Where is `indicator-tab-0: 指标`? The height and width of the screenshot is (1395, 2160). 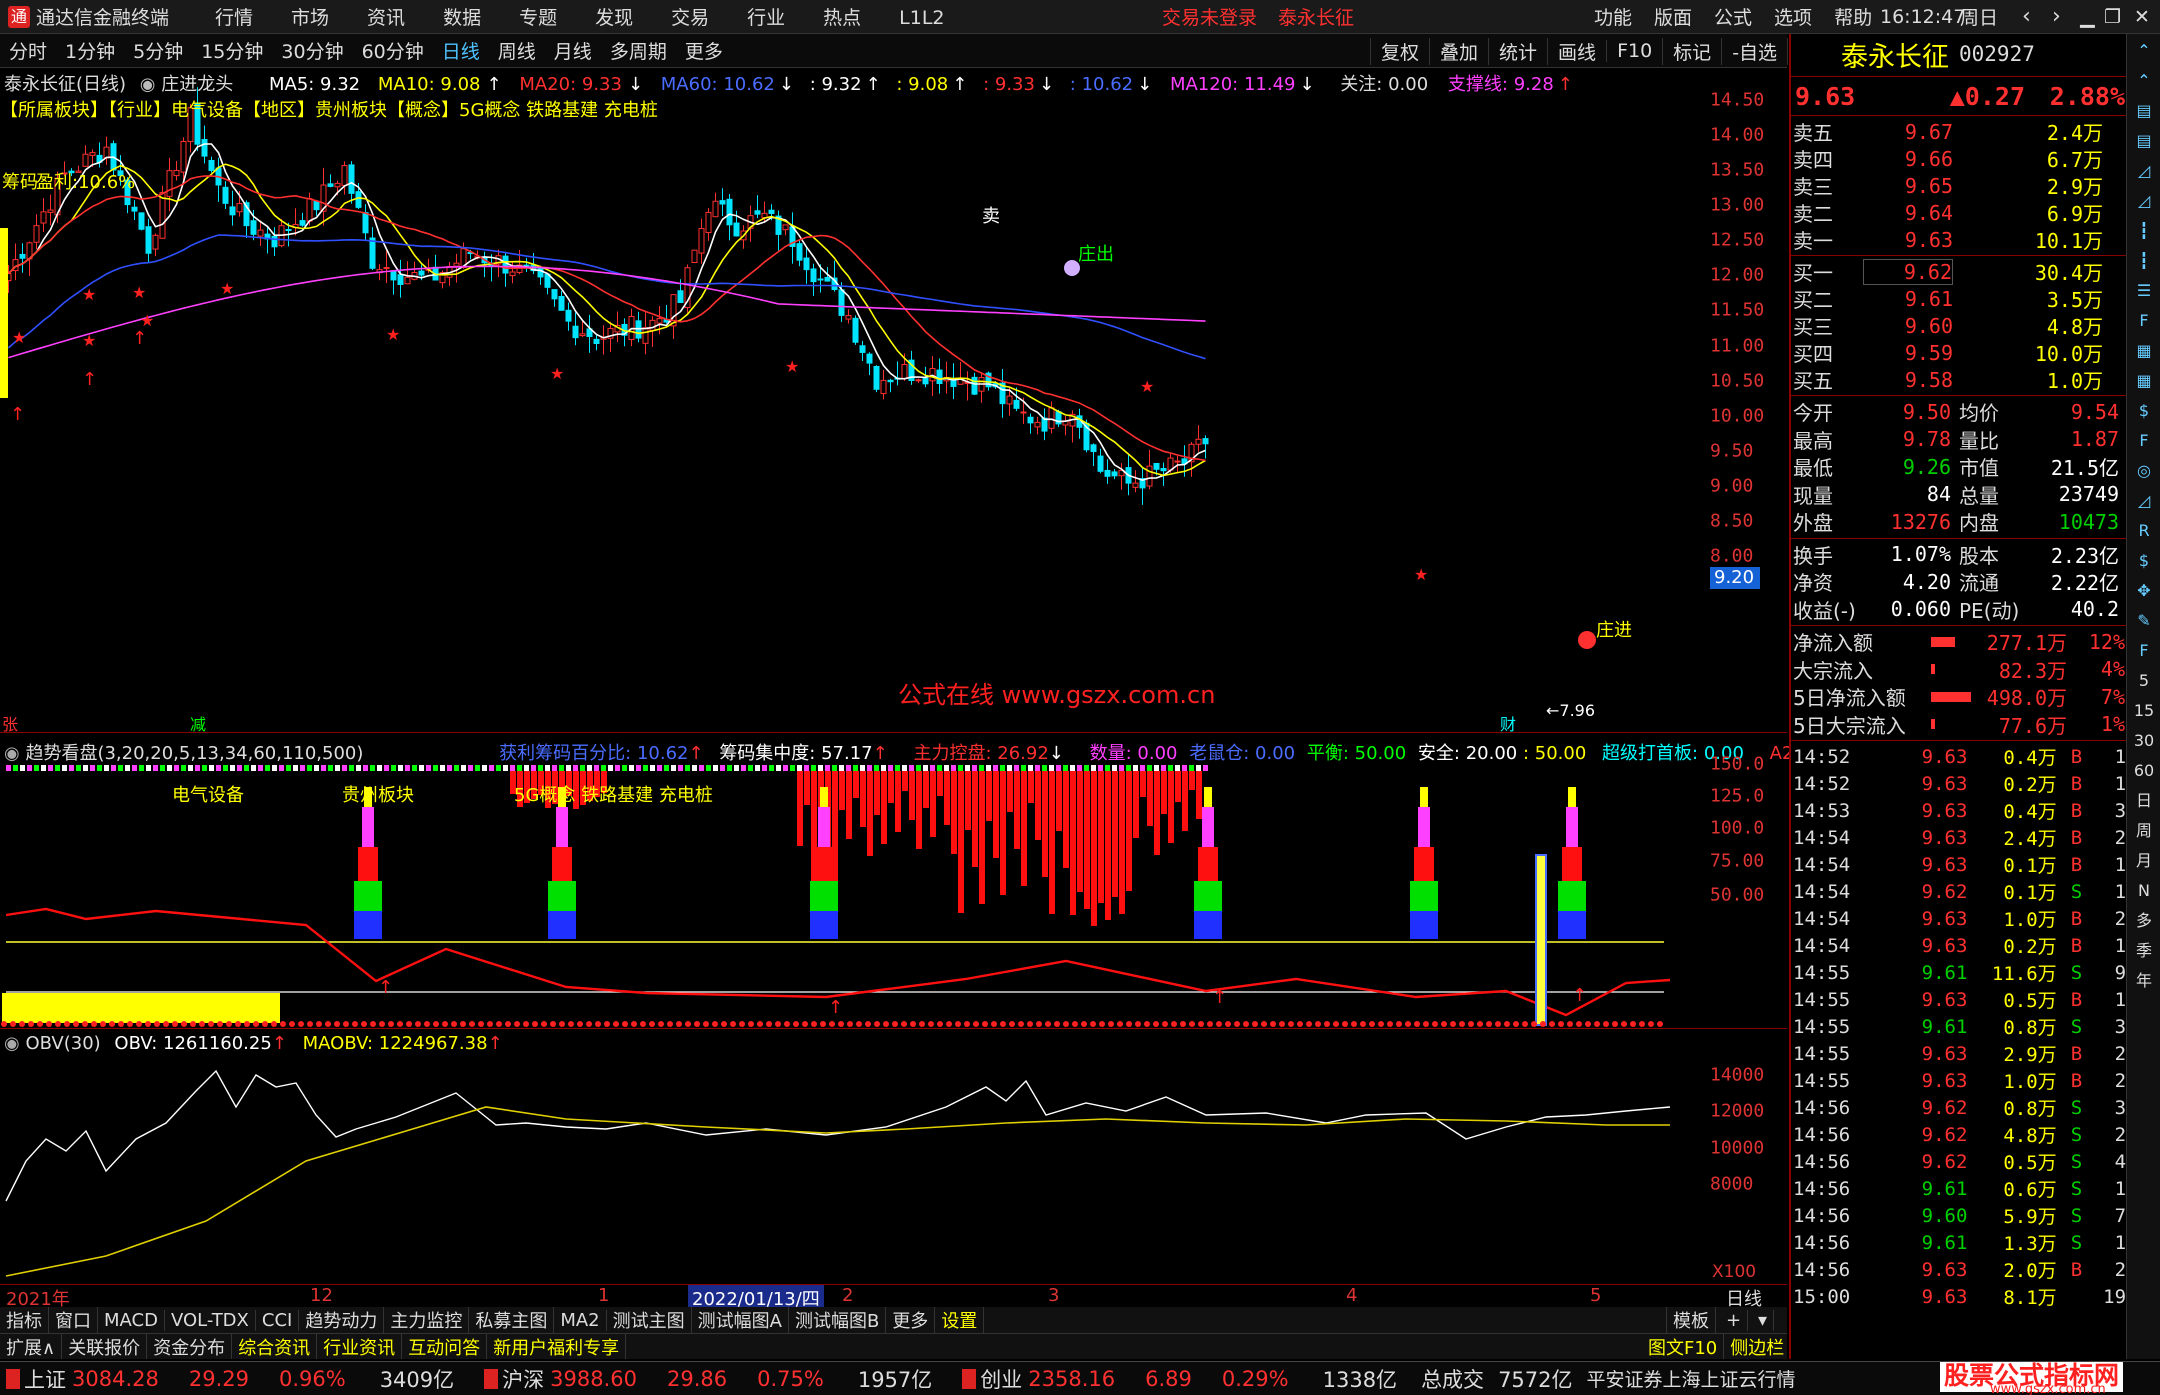
indicator-tab-0: 指标 is located at coordinates (24, 1320).